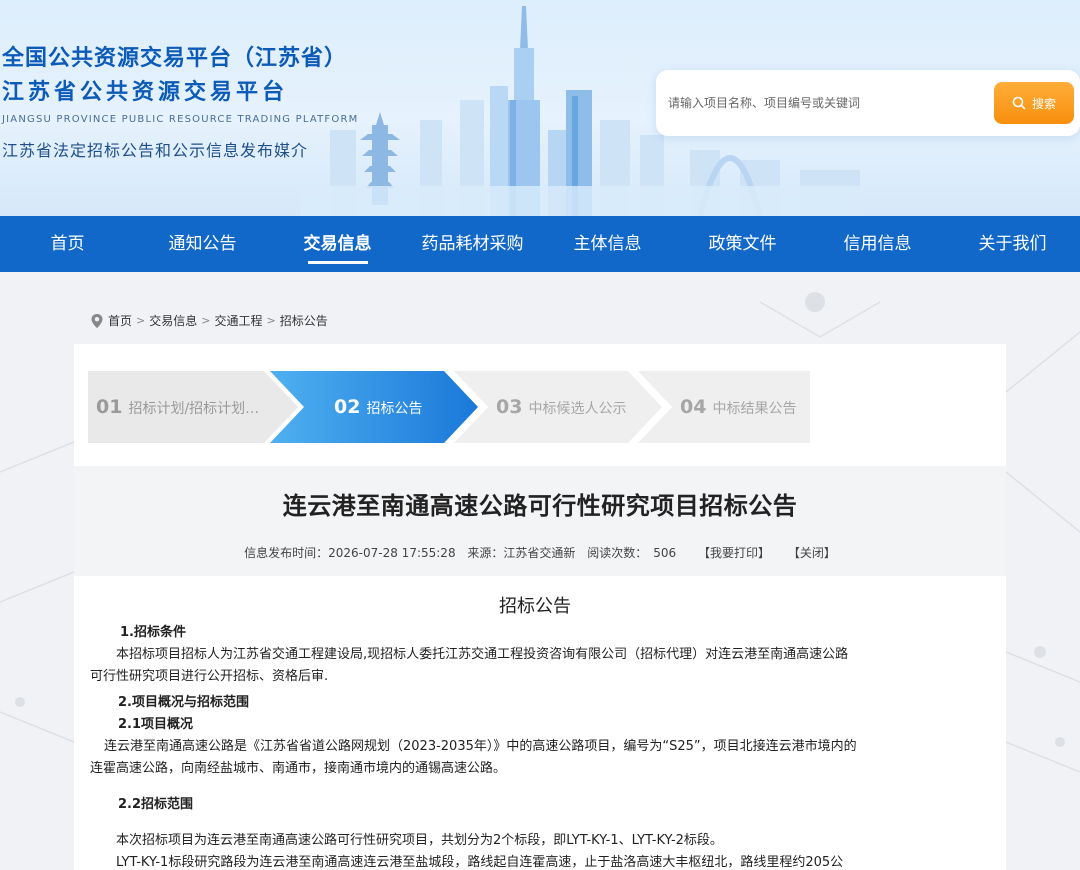 The height and width of the screenshot is (870, 1080). Describe the element at coordinates (485, 553) in the screenshot. I see `source-label: 来源：` at that location.